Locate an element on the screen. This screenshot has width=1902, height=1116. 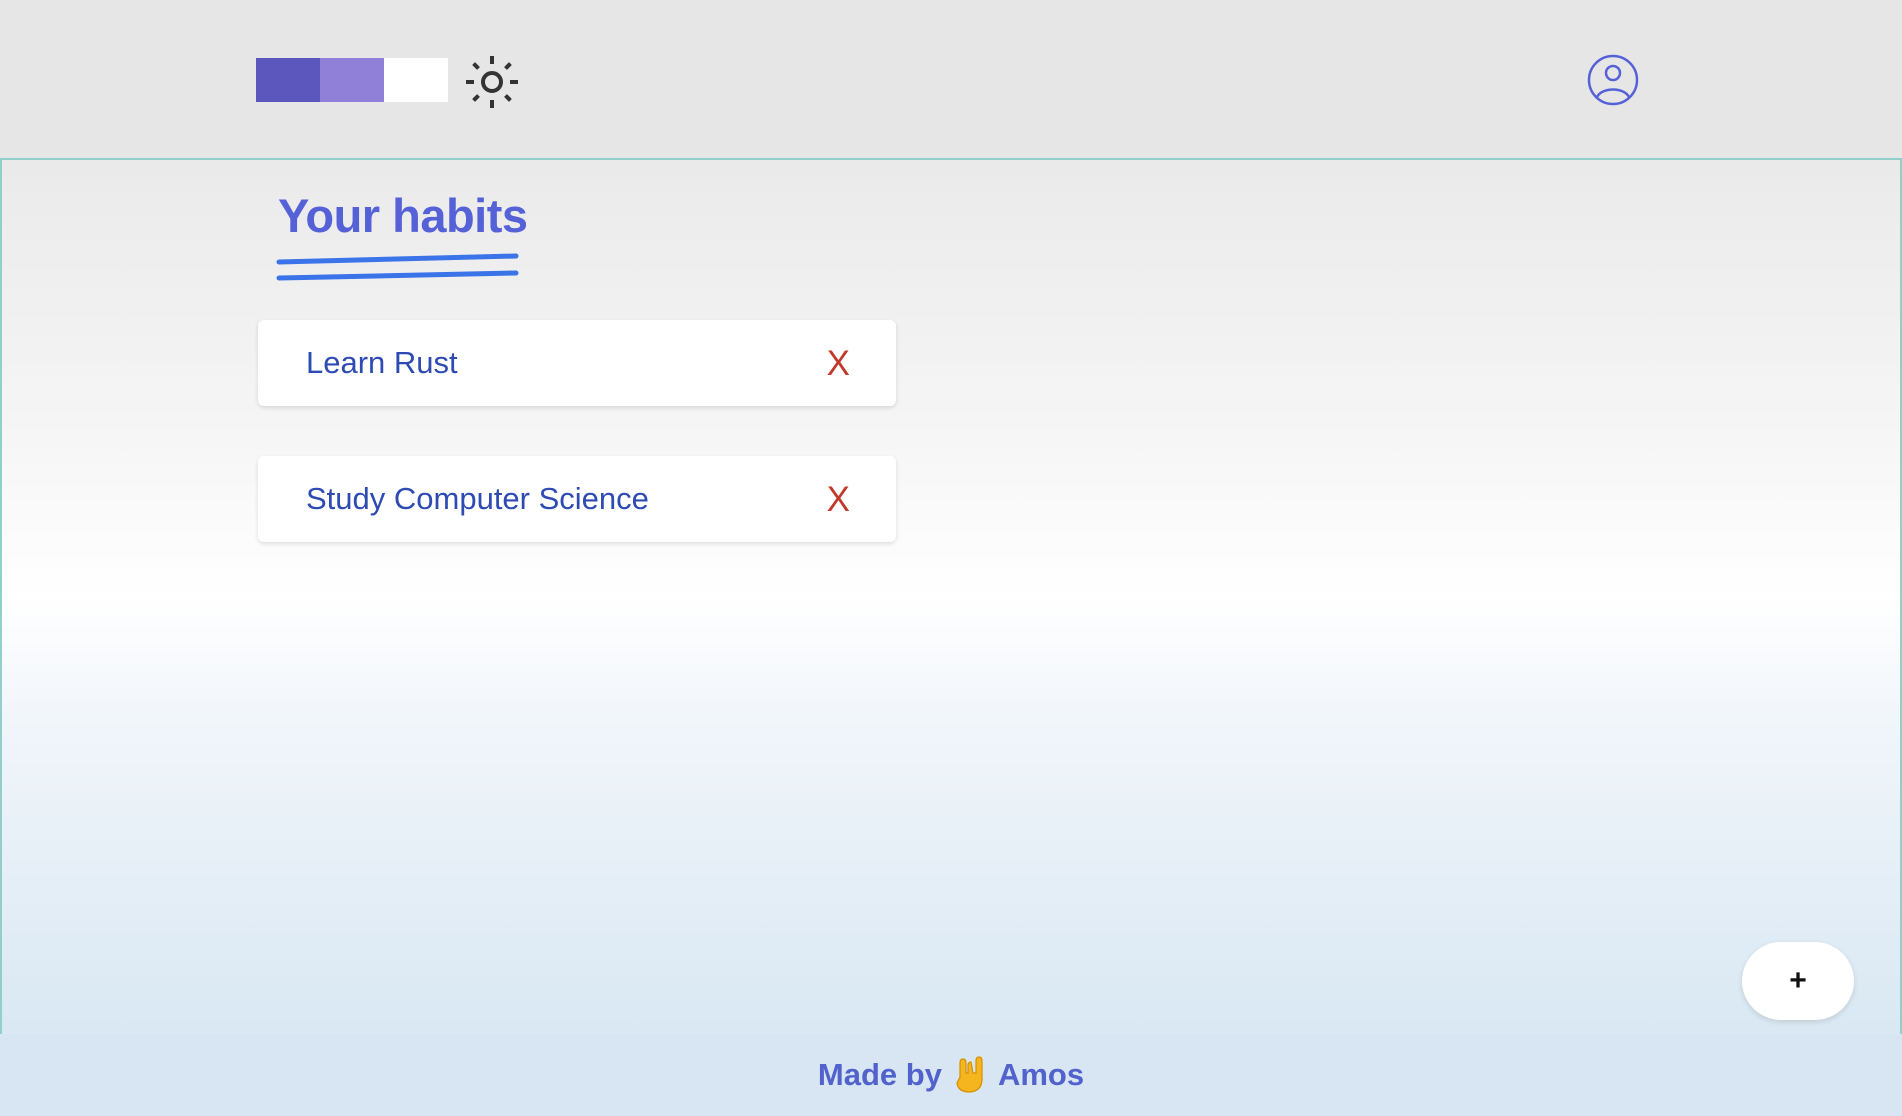
rock-on-hand-icon is located at coordinates (969, 1074).